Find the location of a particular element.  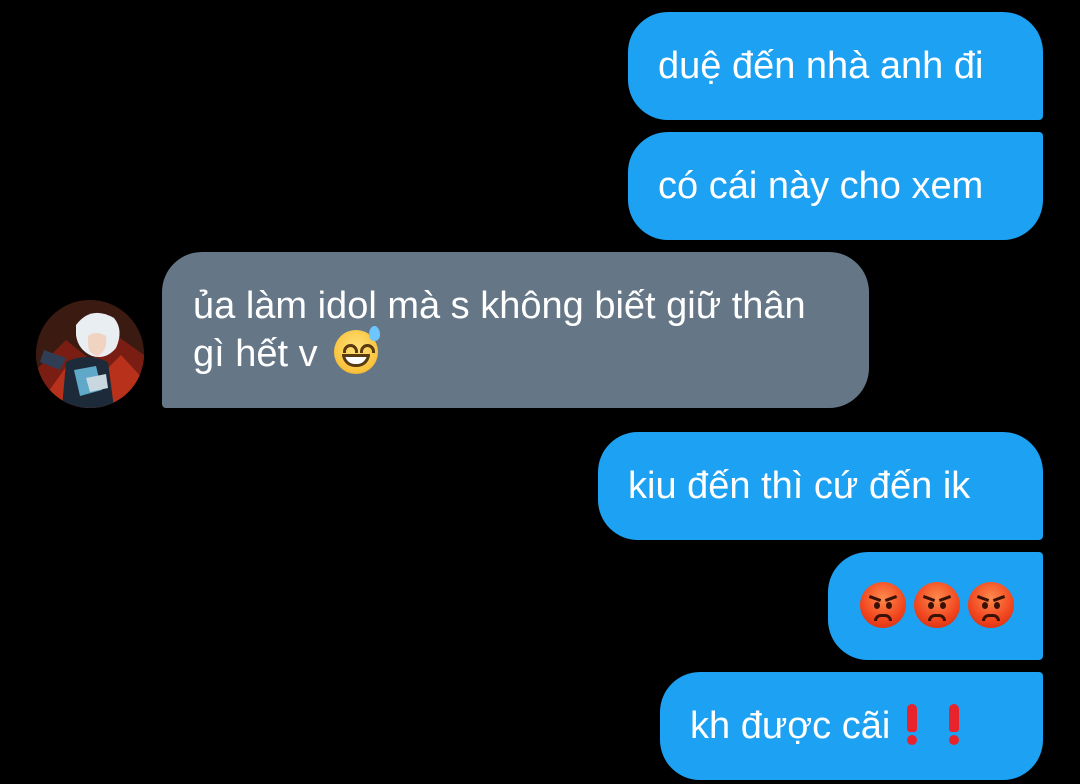

avatar-image is located at coordinates (90, 354).